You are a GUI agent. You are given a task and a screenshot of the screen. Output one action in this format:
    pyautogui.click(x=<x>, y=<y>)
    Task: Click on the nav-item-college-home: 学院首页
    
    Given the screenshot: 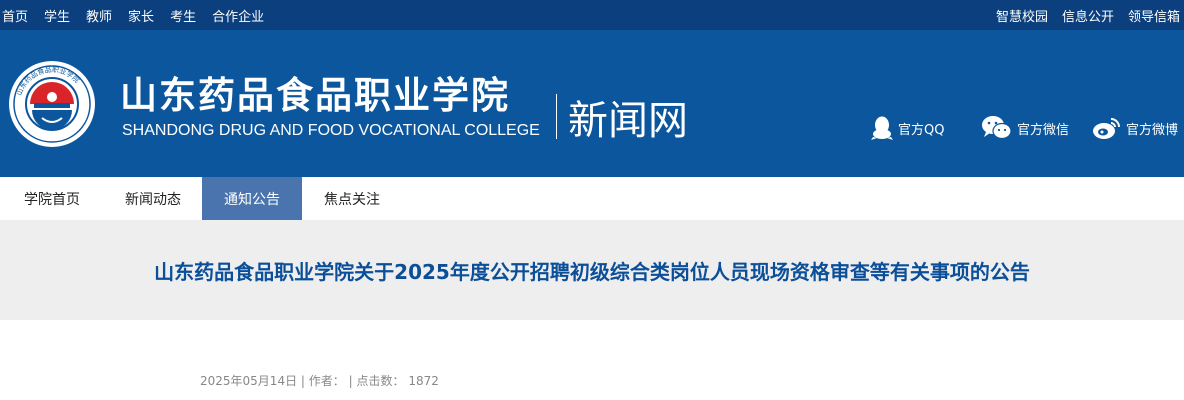 What is the action you would take?
    pyautogui.click(x=52, y=198)
    